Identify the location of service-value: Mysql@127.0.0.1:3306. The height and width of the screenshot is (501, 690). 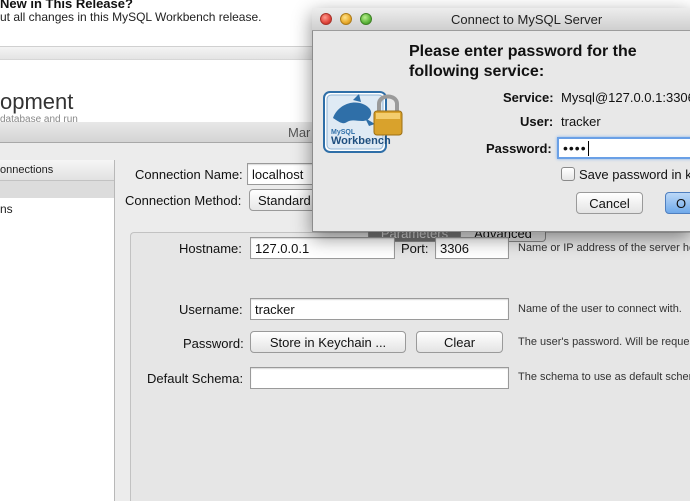
(625, 97).